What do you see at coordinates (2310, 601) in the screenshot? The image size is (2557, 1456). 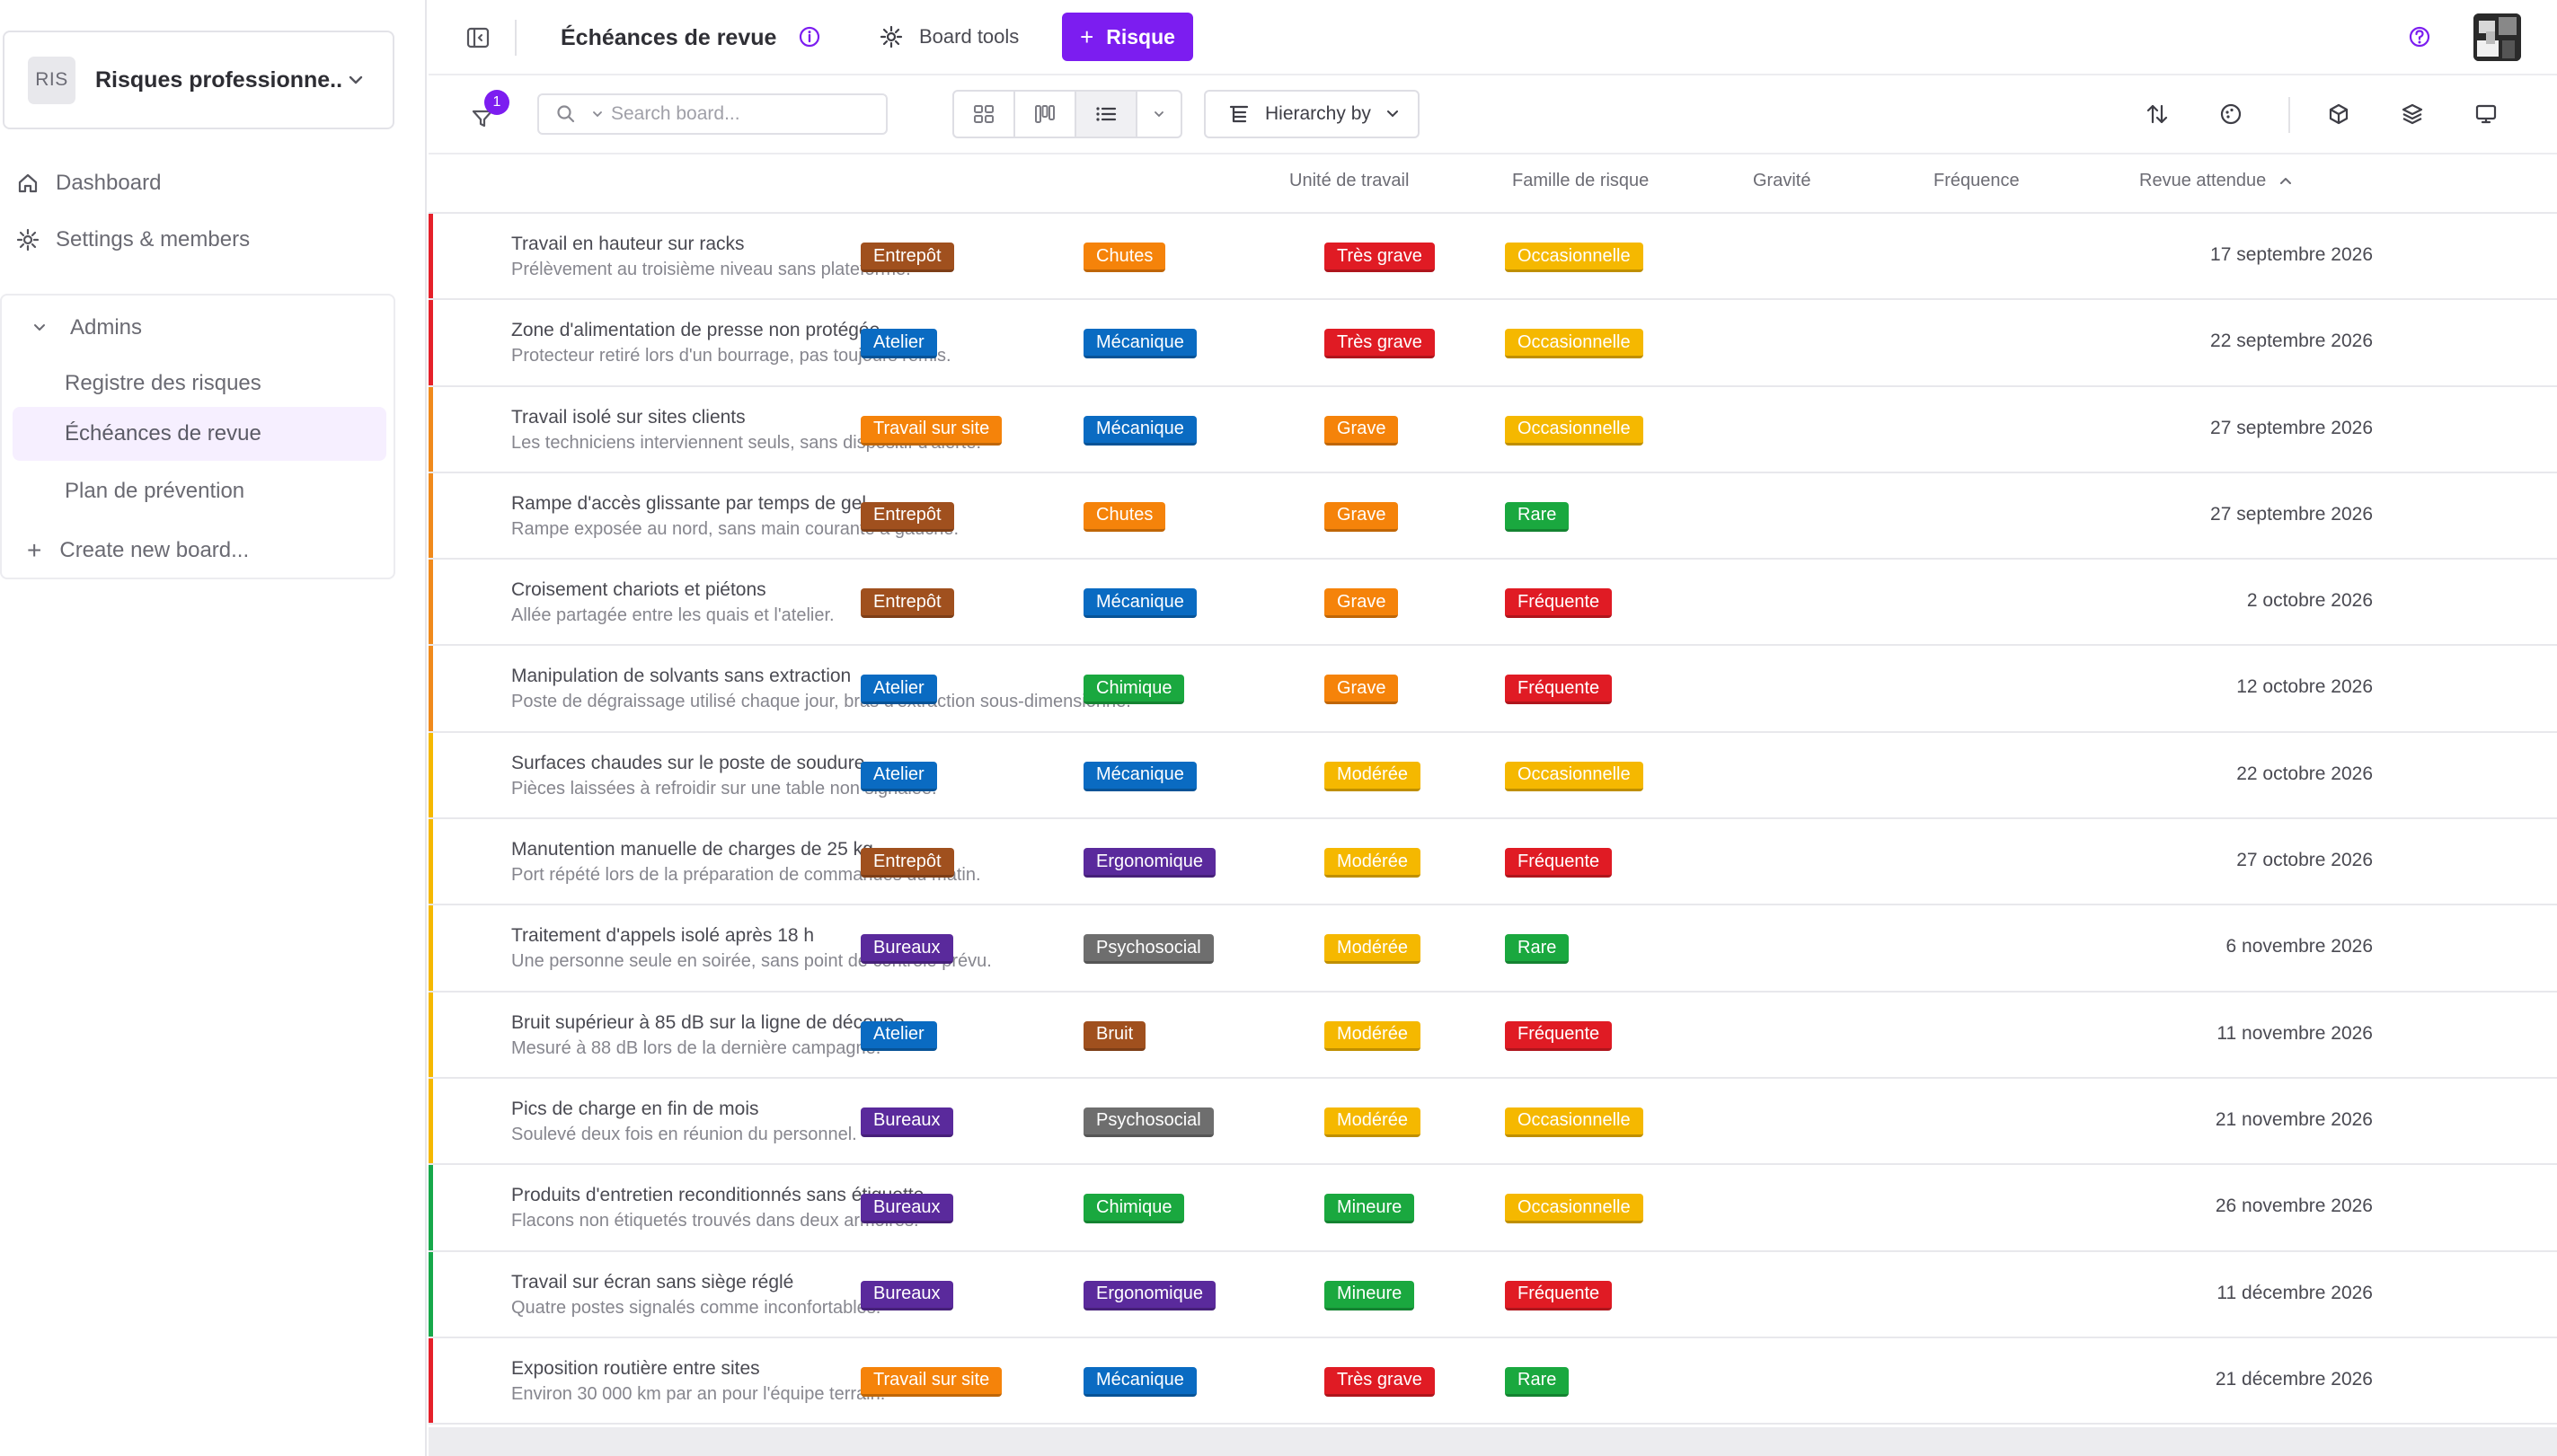 I see `review-date: 2 octobre 2026` at bounding box center [2310, 601].